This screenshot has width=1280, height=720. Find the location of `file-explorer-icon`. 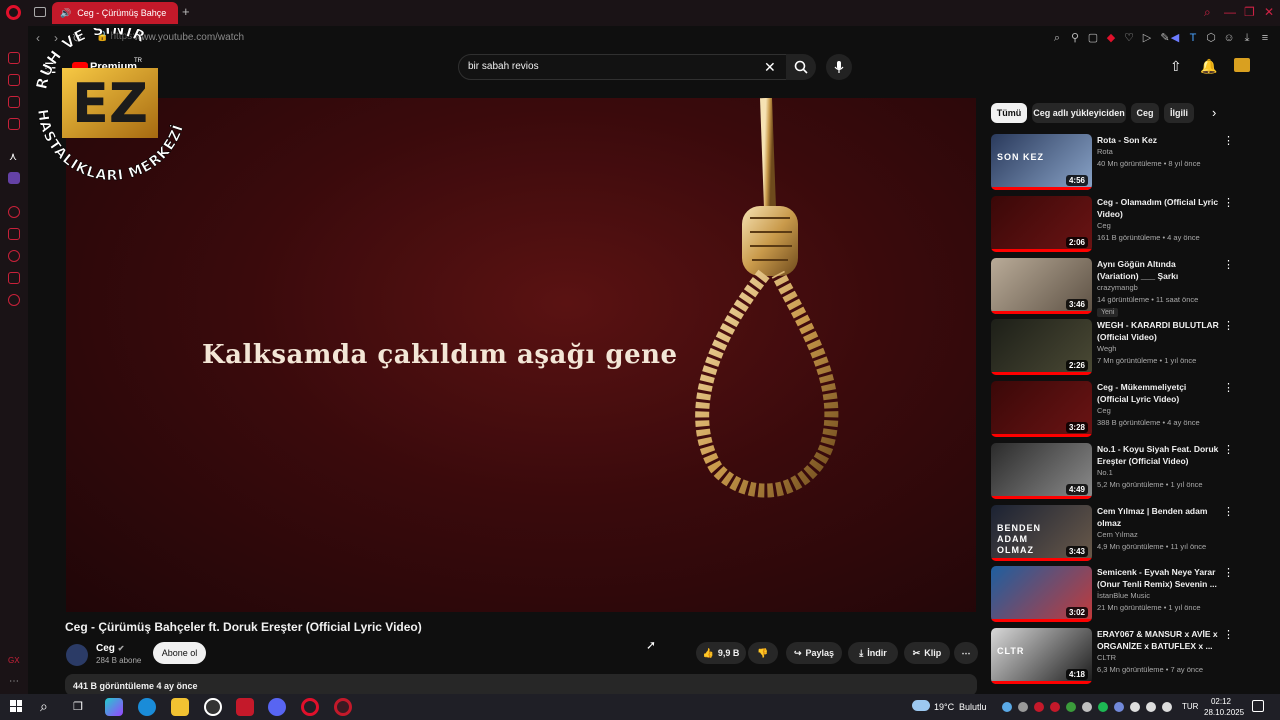

file-explorer-icon is located at coordinates (180, 707).